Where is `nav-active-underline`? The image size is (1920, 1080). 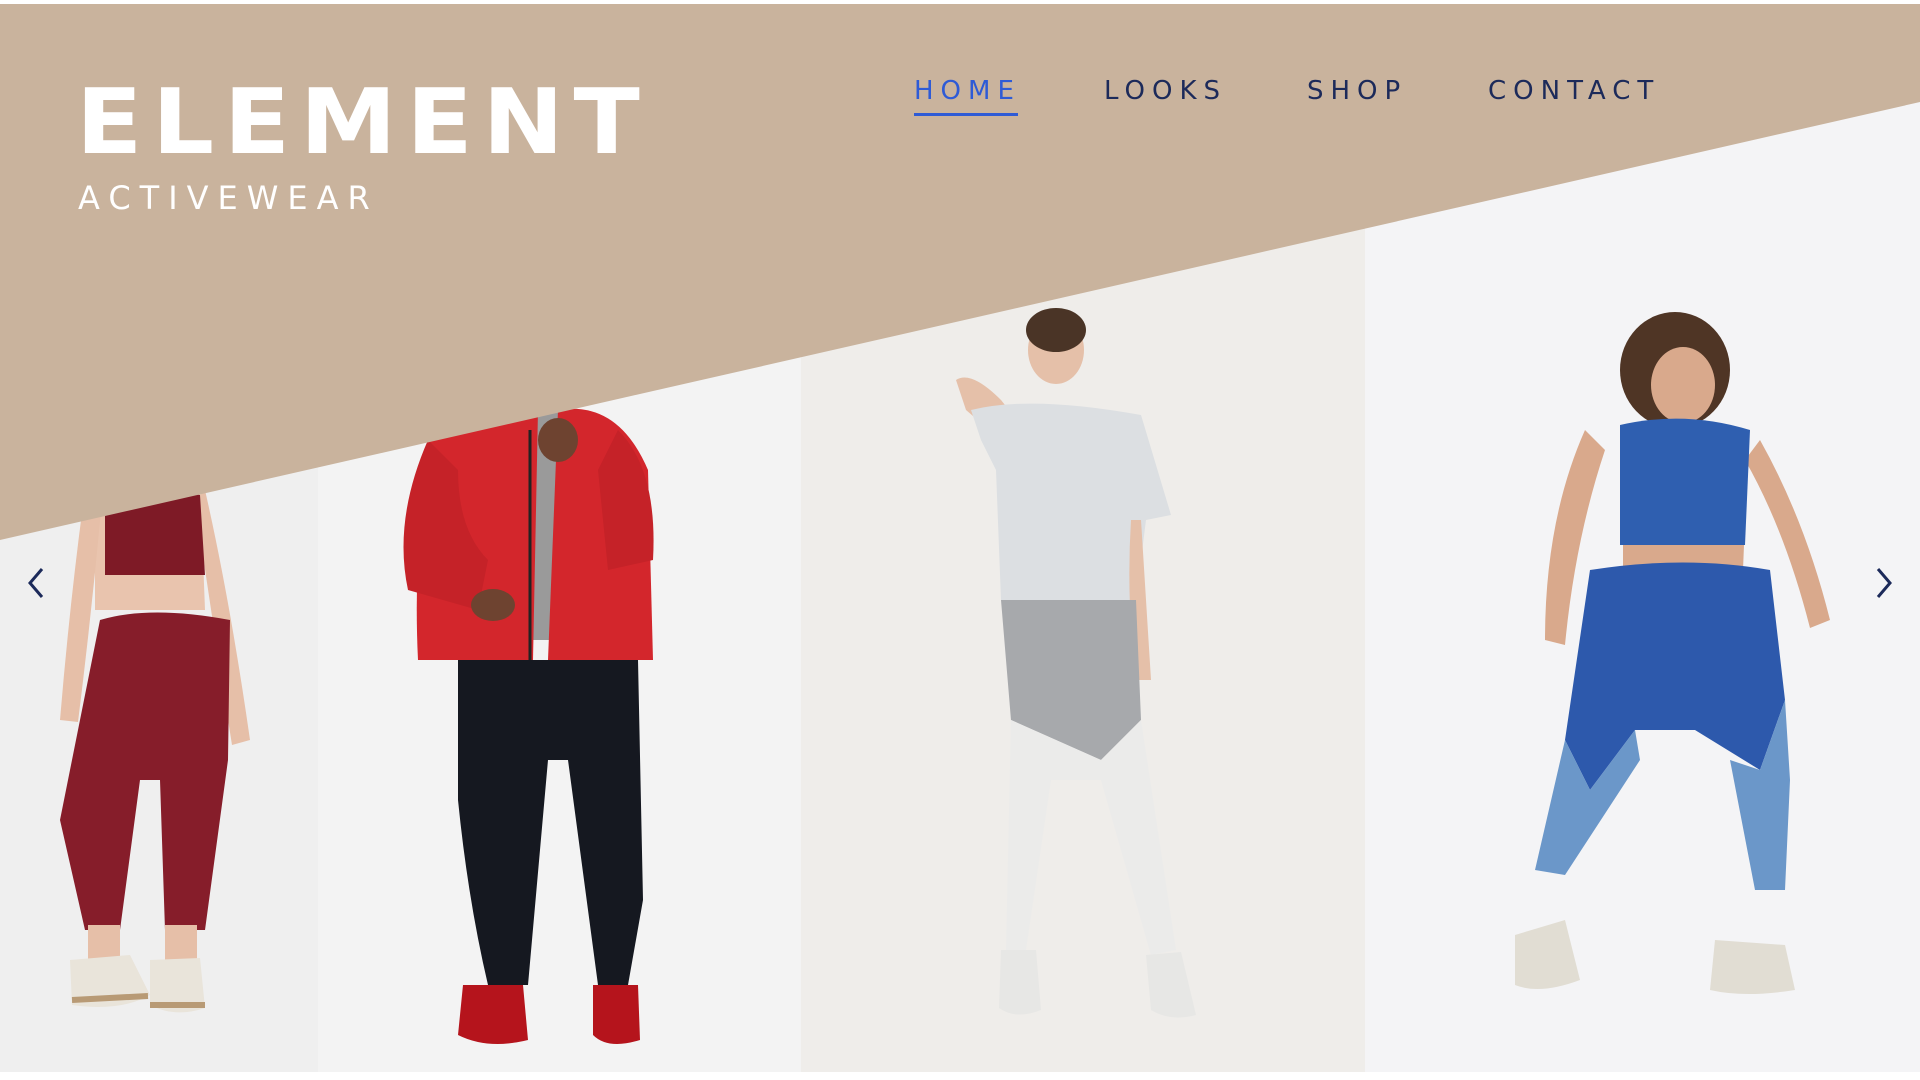 nav-active-underline is located at coordinates (966, 114).